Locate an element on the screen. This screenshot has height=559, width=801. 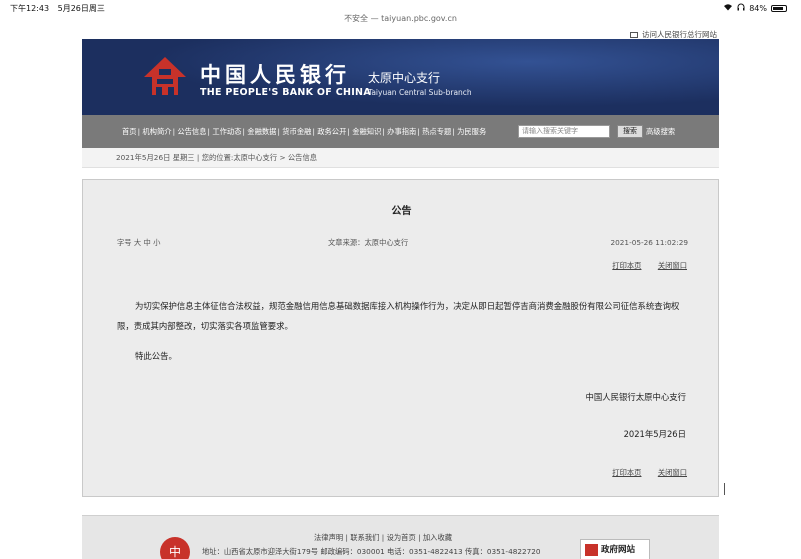
search-button: 搜索 is located at coordinates (630, 131).